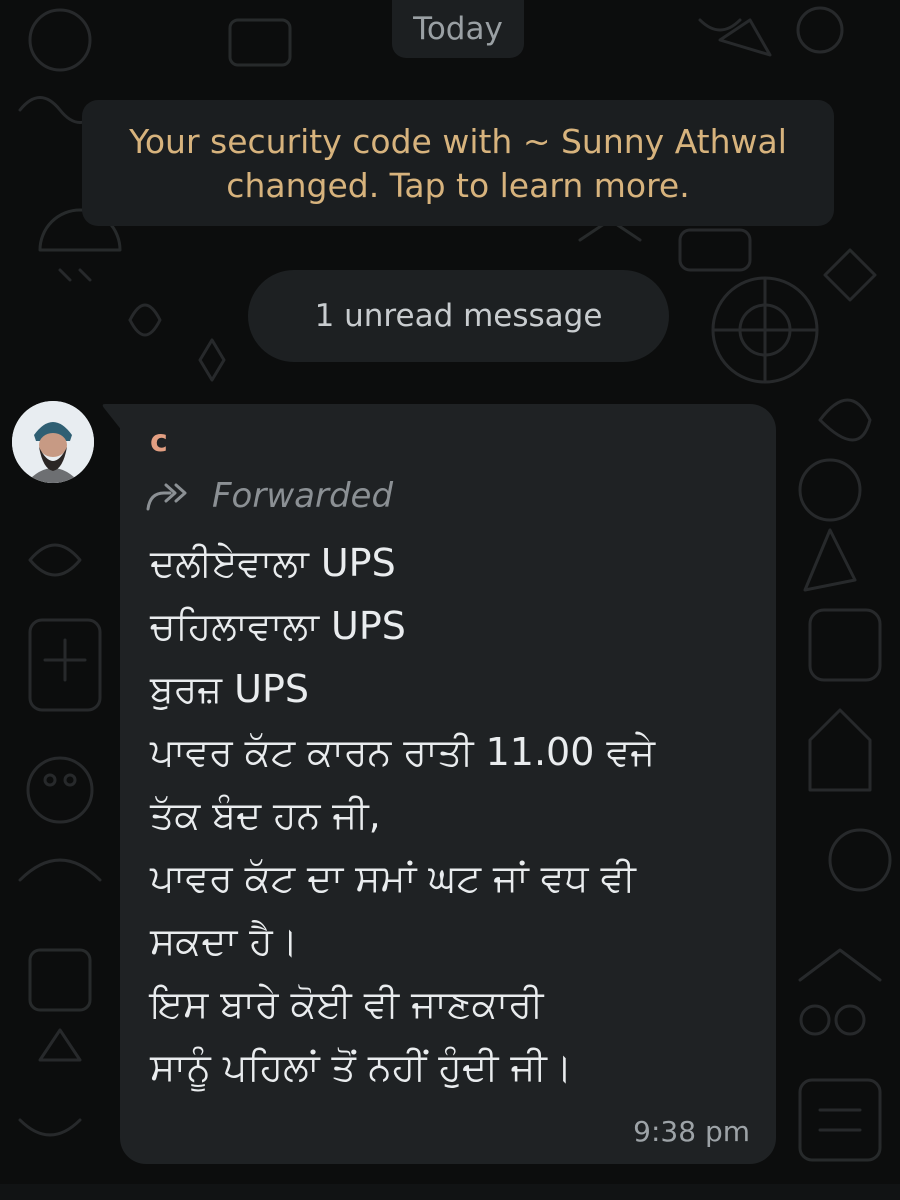 The image size is (900, 1200). What do you see at coordinates (229, 689) in the screenshot?
I see `message-line: ਬੁਰਜ਼ UPS` at bounding box center [229, 689].